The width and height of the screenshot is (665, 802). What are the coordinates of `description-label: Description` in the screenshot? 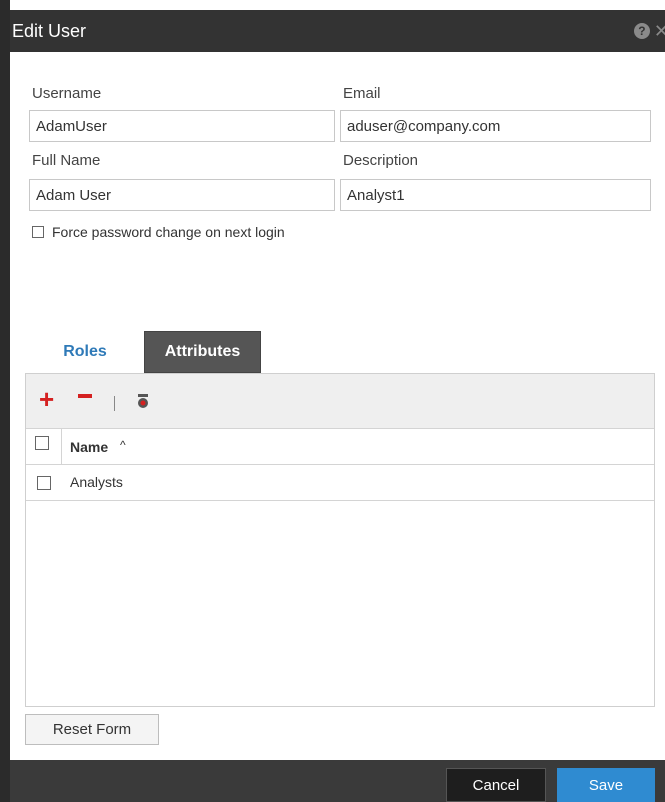 It's located at (381, 160).